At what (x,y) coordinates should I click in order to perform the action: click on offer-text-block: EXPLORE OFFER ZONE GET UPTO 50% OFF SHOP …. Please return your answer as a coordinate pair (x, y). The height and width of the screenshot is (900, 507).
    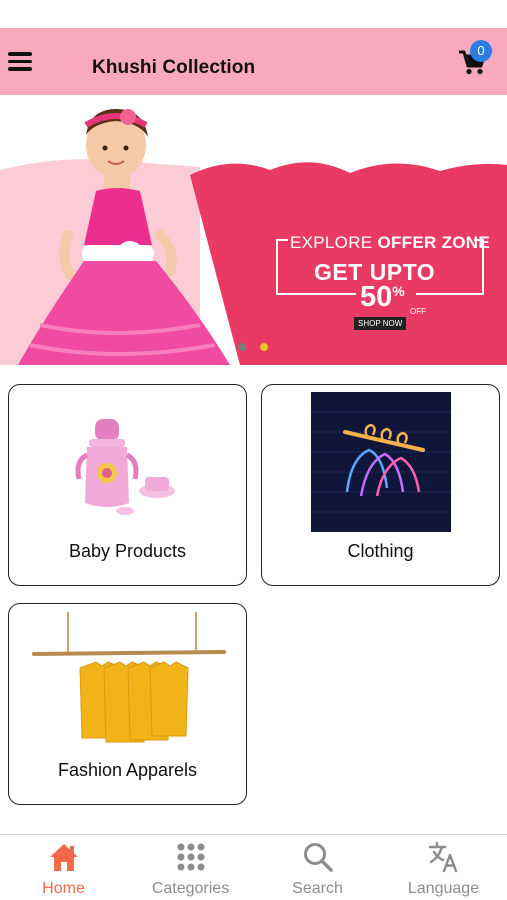
    Looking at the image, I should click on (383, 279).